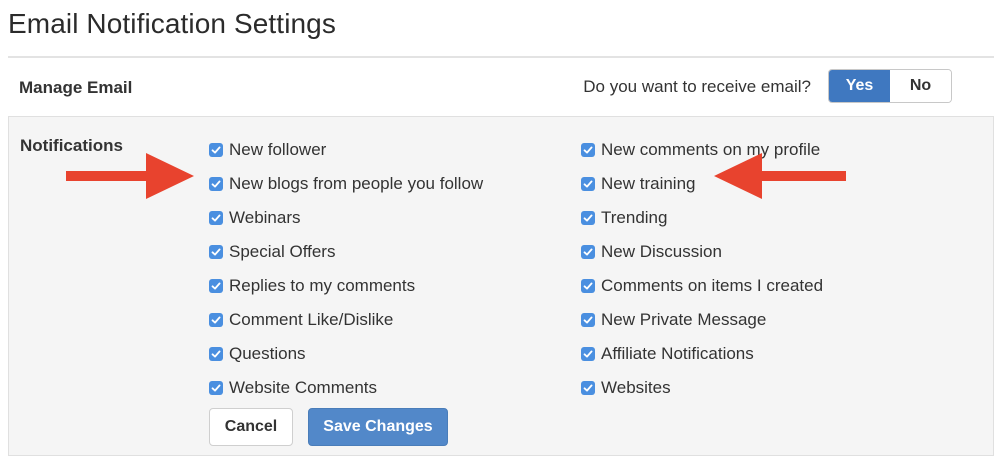  I want to click on notification-option: New blogs from people you follow, so click(346, 184).